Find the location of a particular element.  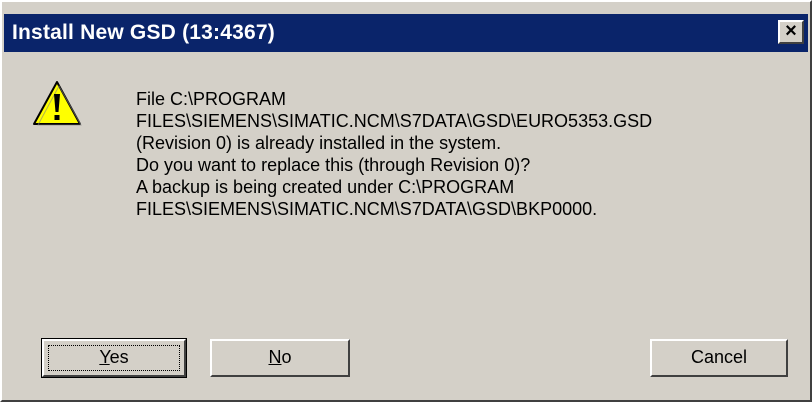

warning-icon is located at coordinates (57, 103).